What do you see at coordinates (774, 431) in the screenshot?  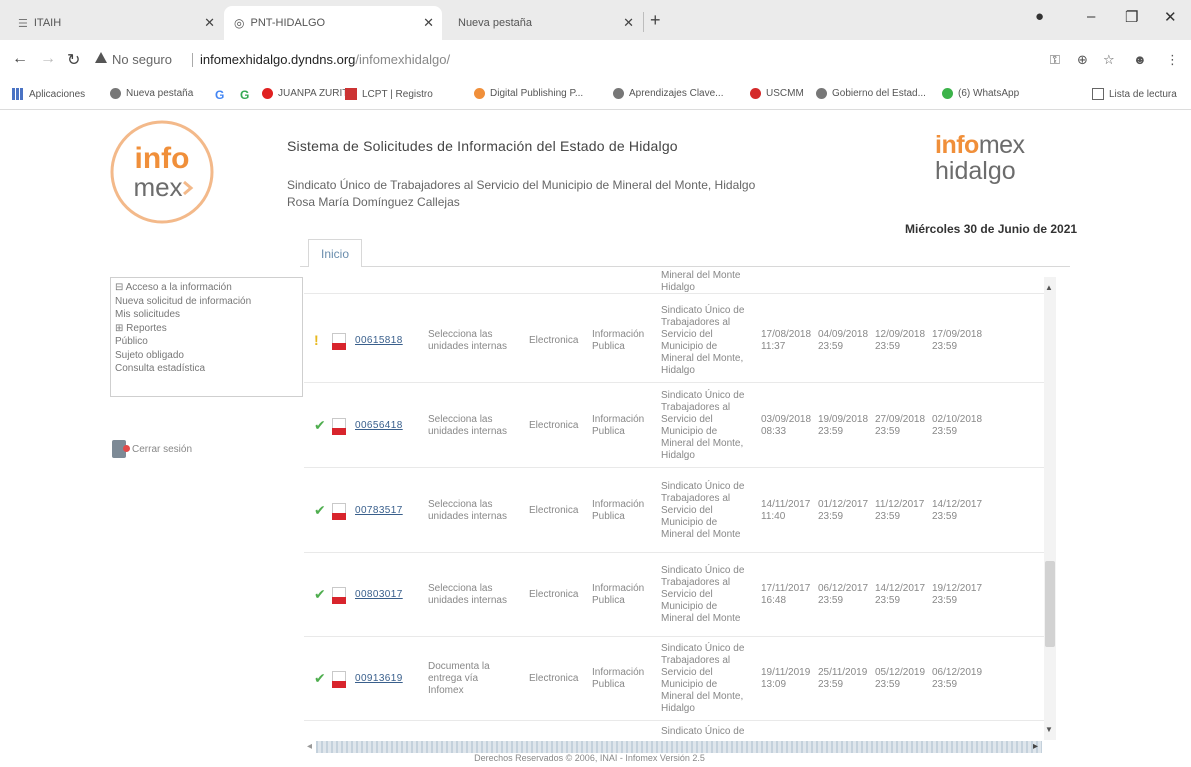 I see `cell-line: 08:33` at bounding box center [774, 431].